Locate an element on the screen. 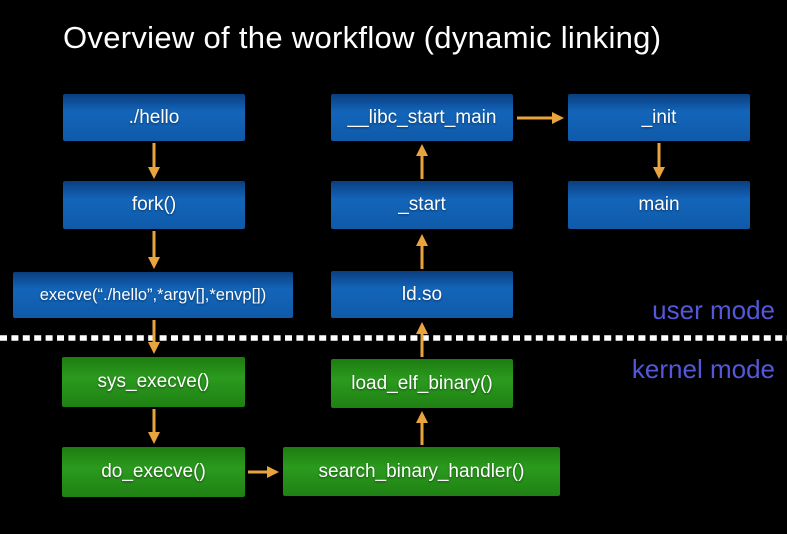 Image resolution: width=787 pixels, height=534 pixels. node-start: _start is located at coordinates (422, 205).